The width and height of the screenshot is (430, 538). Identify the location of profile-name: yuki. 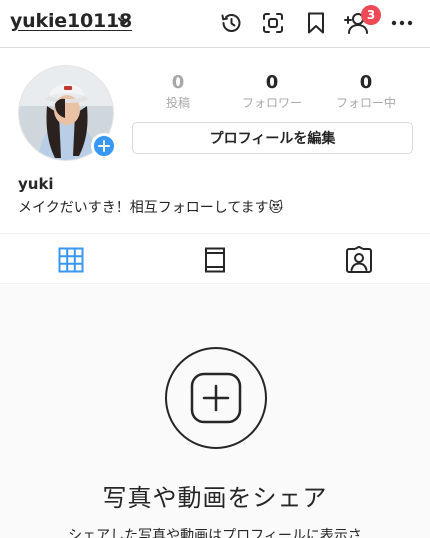
(36, 184).